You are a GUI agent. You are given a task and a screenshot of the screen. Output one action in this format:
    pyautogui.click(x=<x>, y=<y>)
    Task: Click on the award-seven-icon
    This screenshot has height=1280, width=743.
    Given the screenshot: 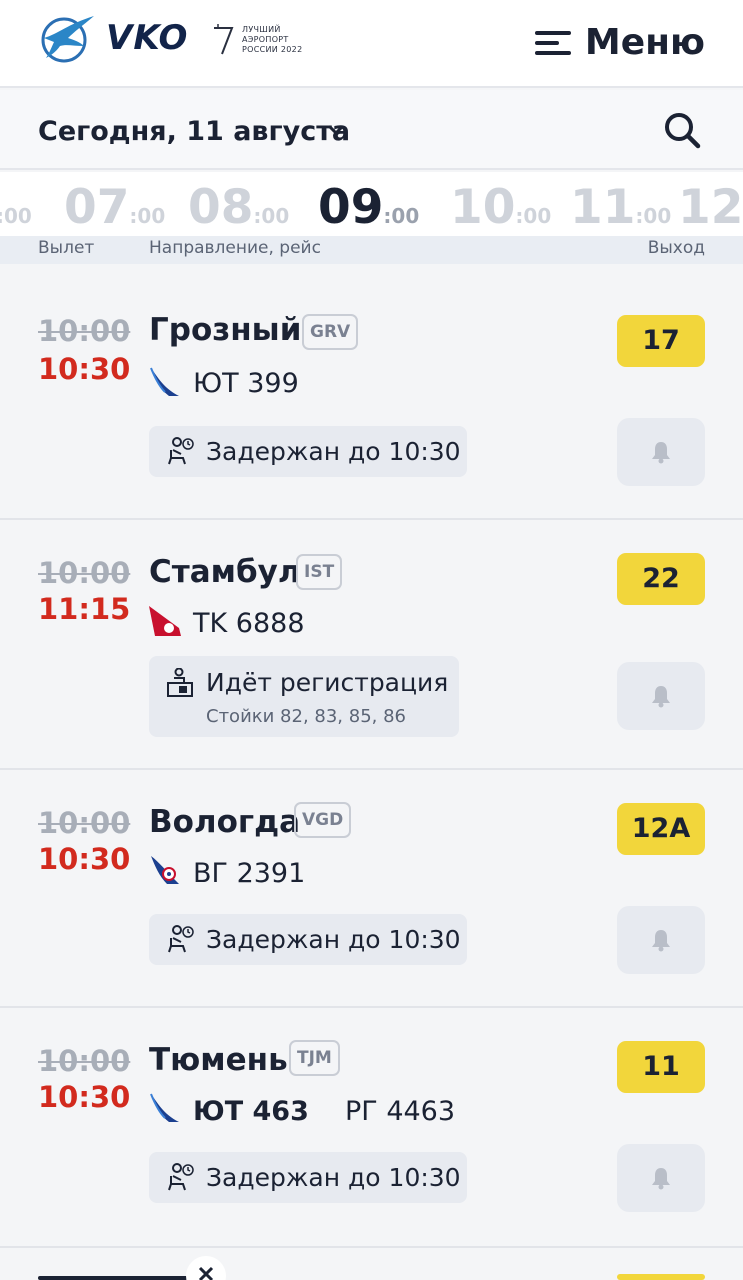 What is the action you would take?
    pyautogui.click(x=224, y=39)
    